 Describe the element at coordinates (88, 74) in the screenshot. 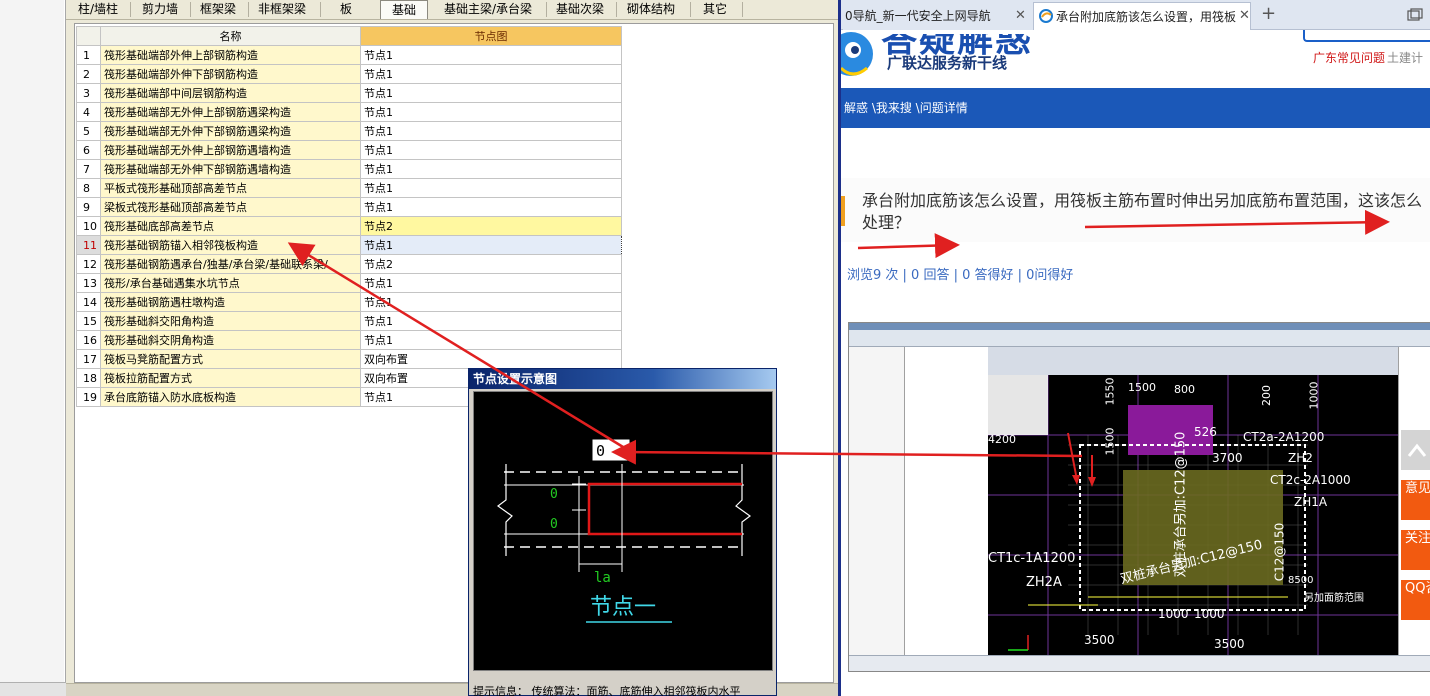

I see `row-index: 2` at that location.